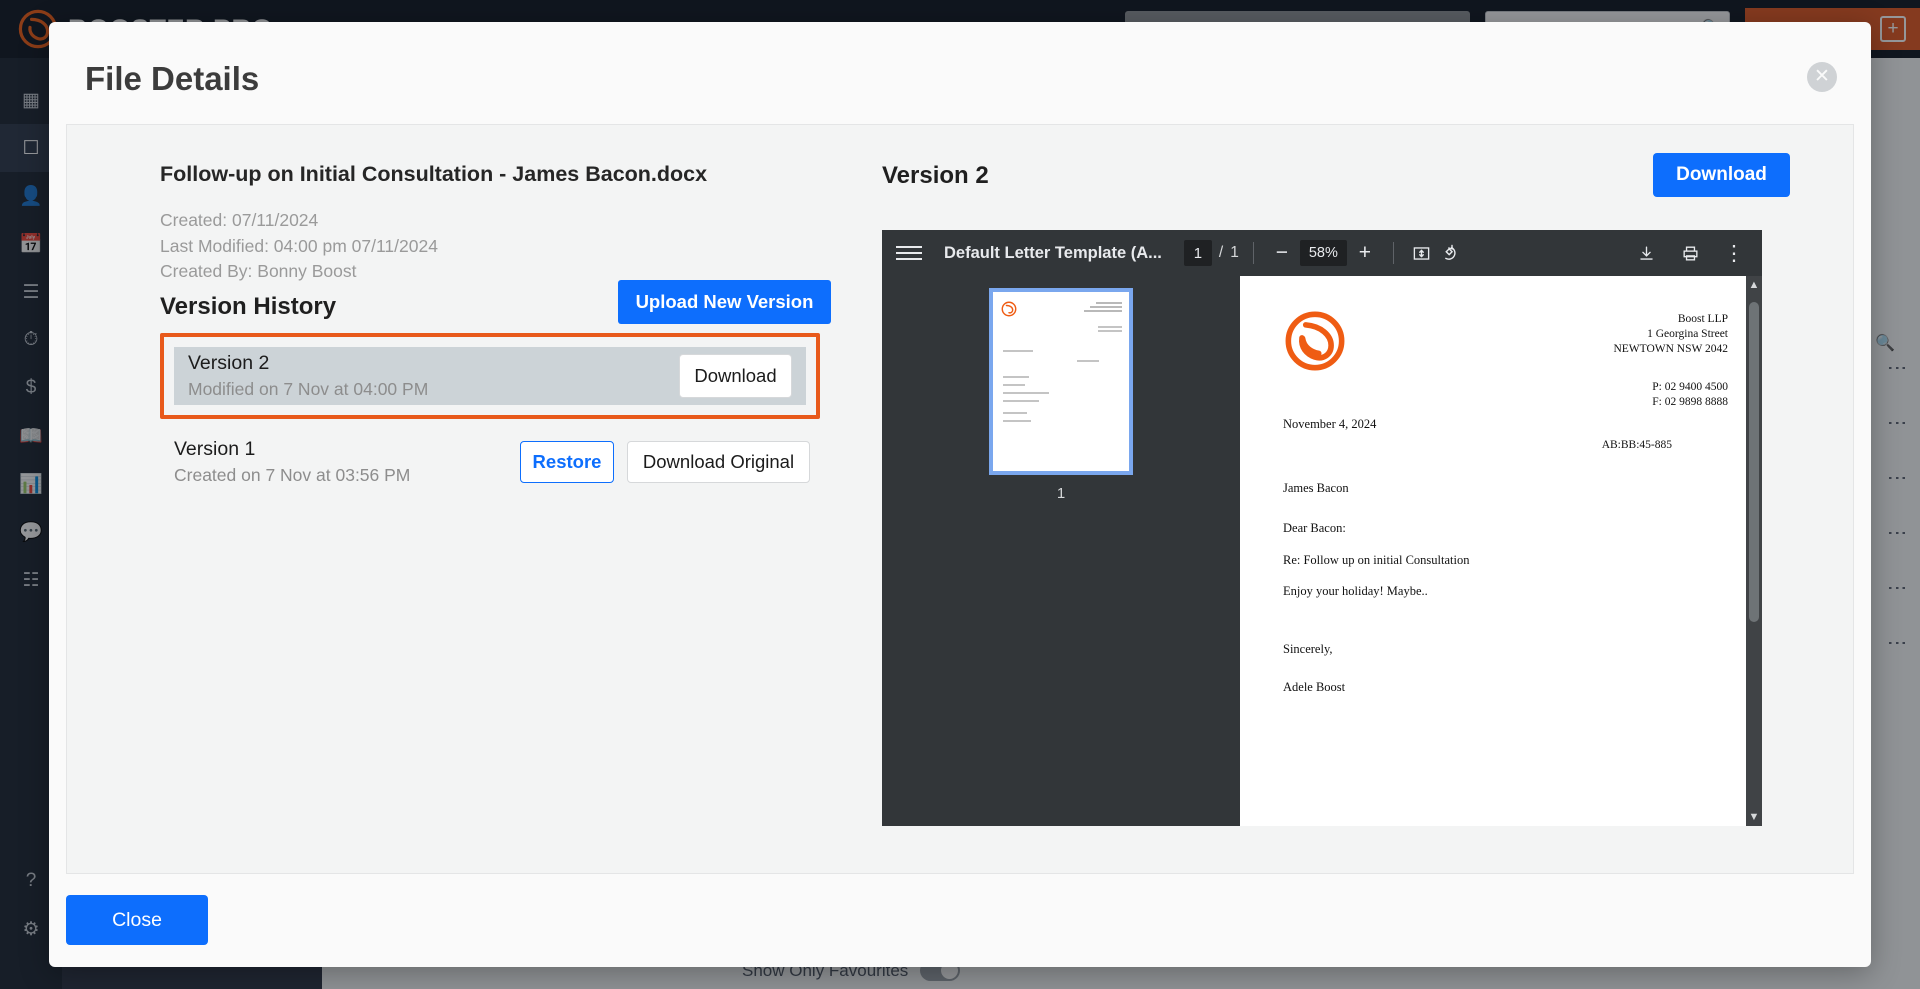 Image resolution: width=1920 pixels, height=989 pixels. What do you see at coordinates (1315, 341) in the screenshot?
I see `boost-logo-icon` at bounding box center [1315, 341].